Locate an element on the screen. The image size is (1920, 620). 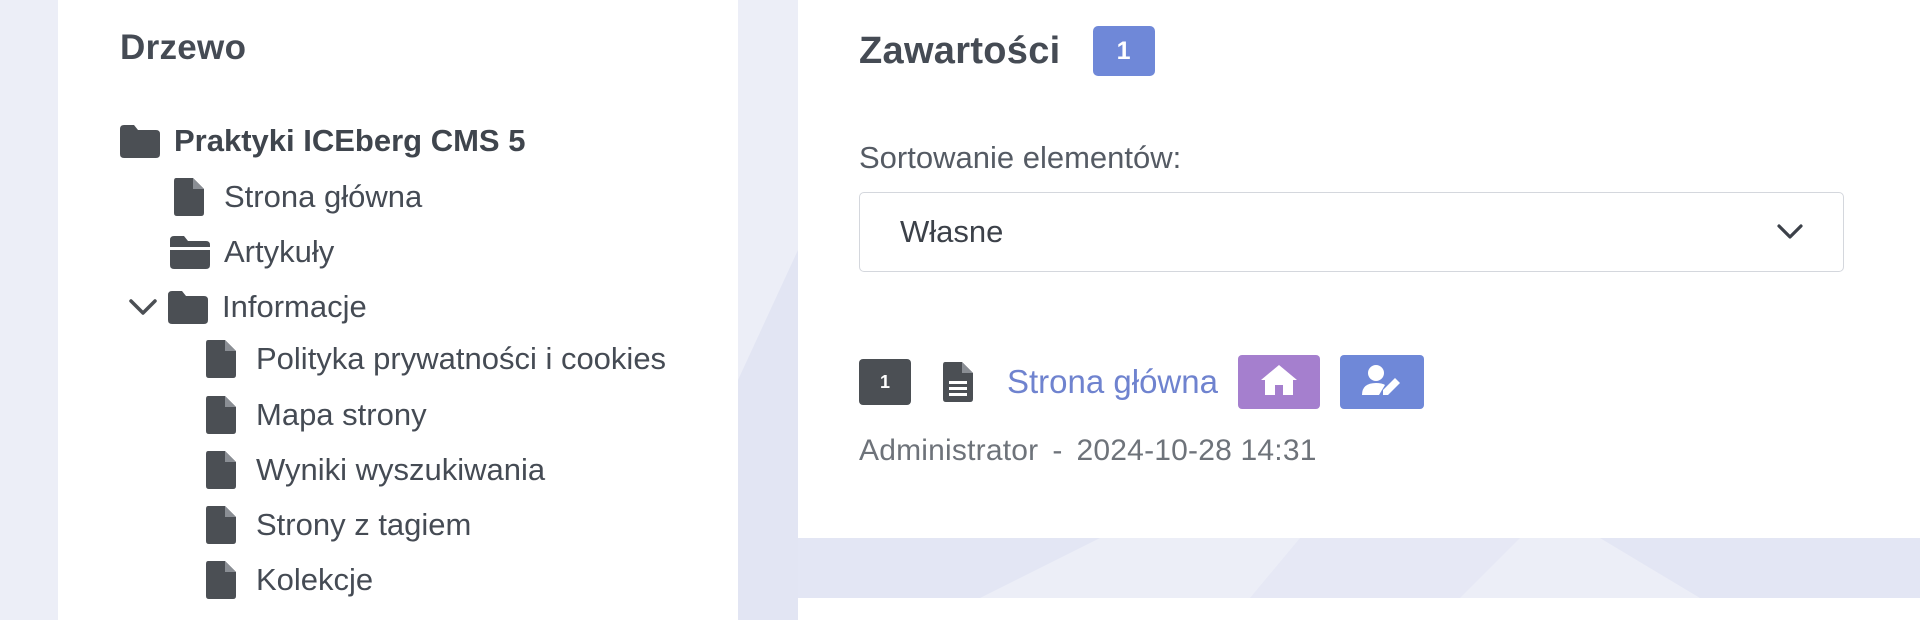
tree-item-wyniki-wyszukiwania: Wyniki wyszukiwania is located at coordinates (375, 470).